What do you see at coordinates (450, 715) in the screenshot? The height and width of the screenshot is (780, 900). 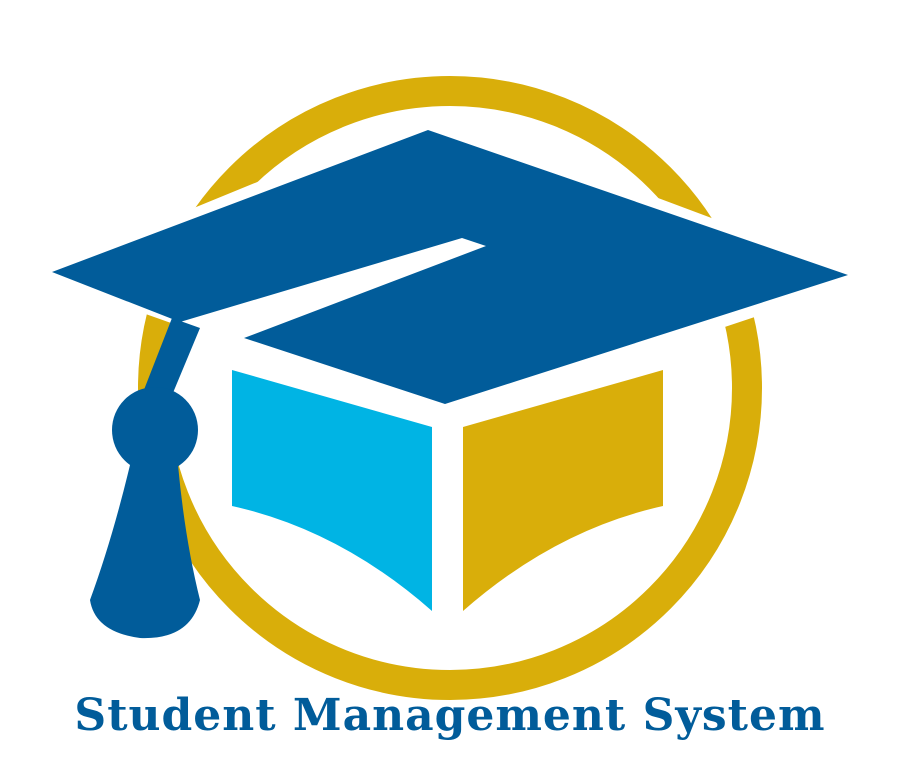 I see `logo-title: Student Management System` at bounding box center [450, 715].